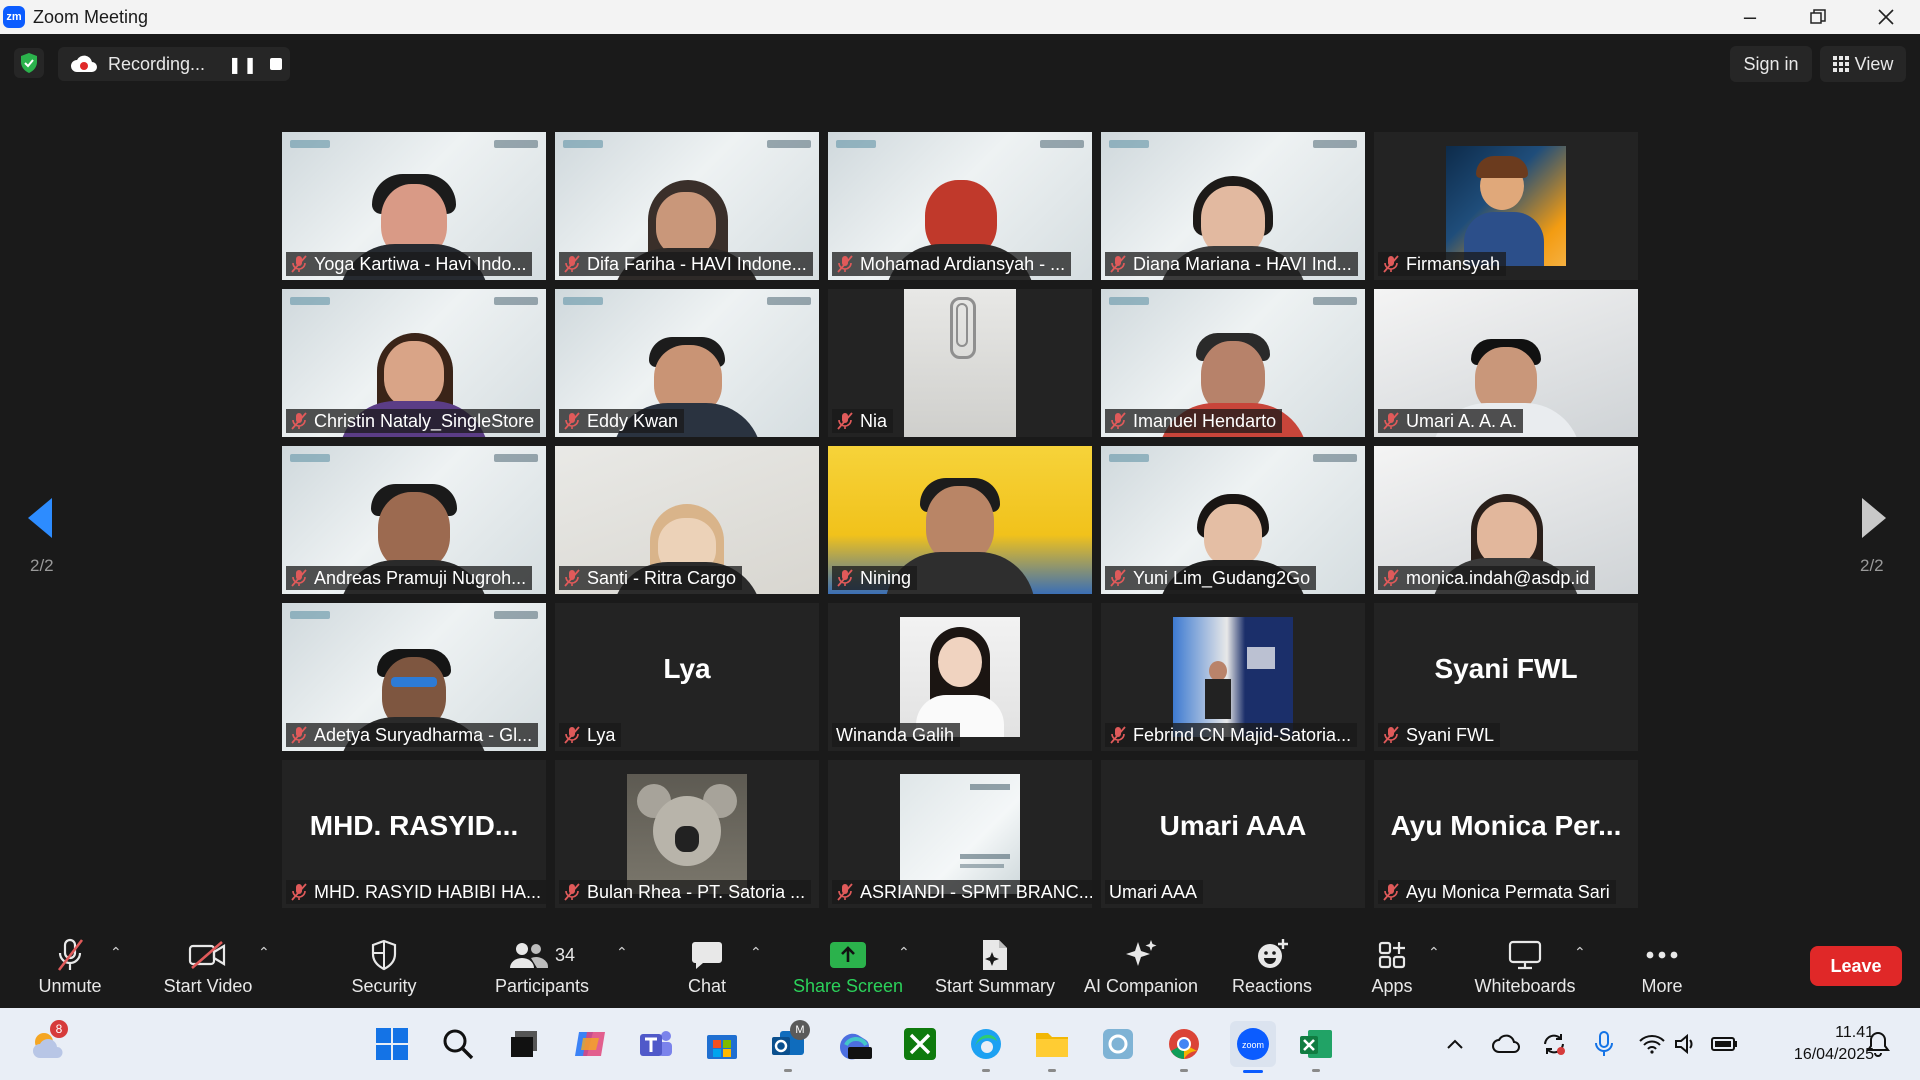 Image resolution: width=1920 pixels, height=1080 pixels. I want to click on excel-app, so click(1316, 1048).